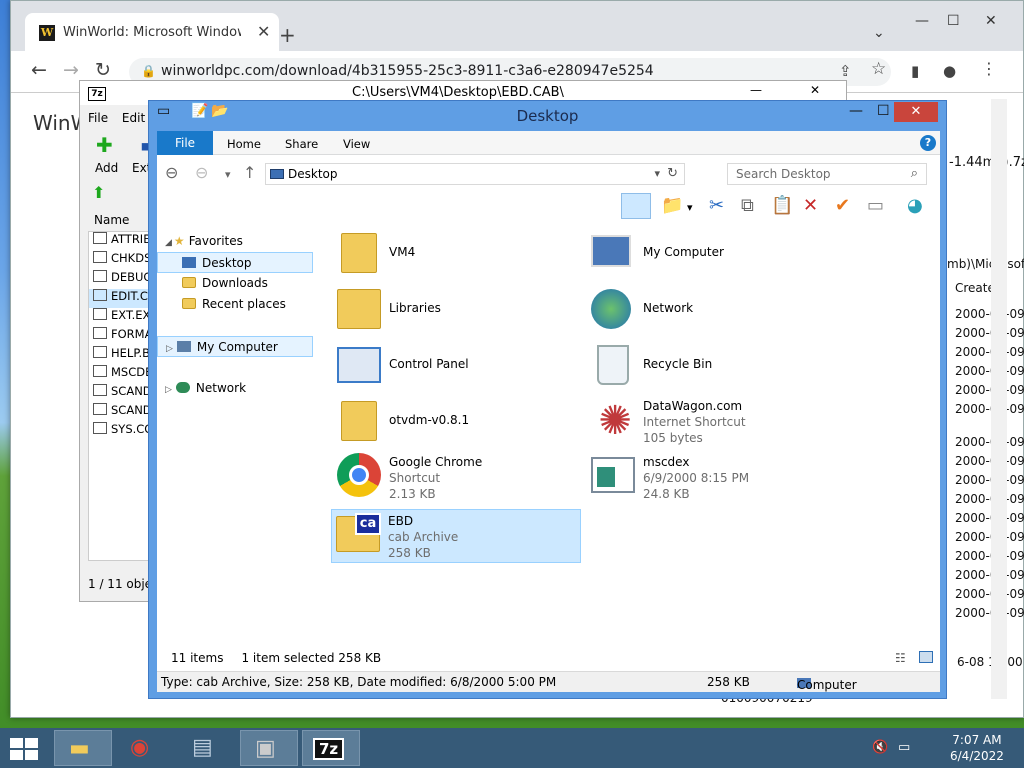 This screenshot has height=768, width=1024. What do you see at coordinates (83, 748) in the screenshot?
I see `taskbar-explorer: ▬` at bounding box center [83, 748].